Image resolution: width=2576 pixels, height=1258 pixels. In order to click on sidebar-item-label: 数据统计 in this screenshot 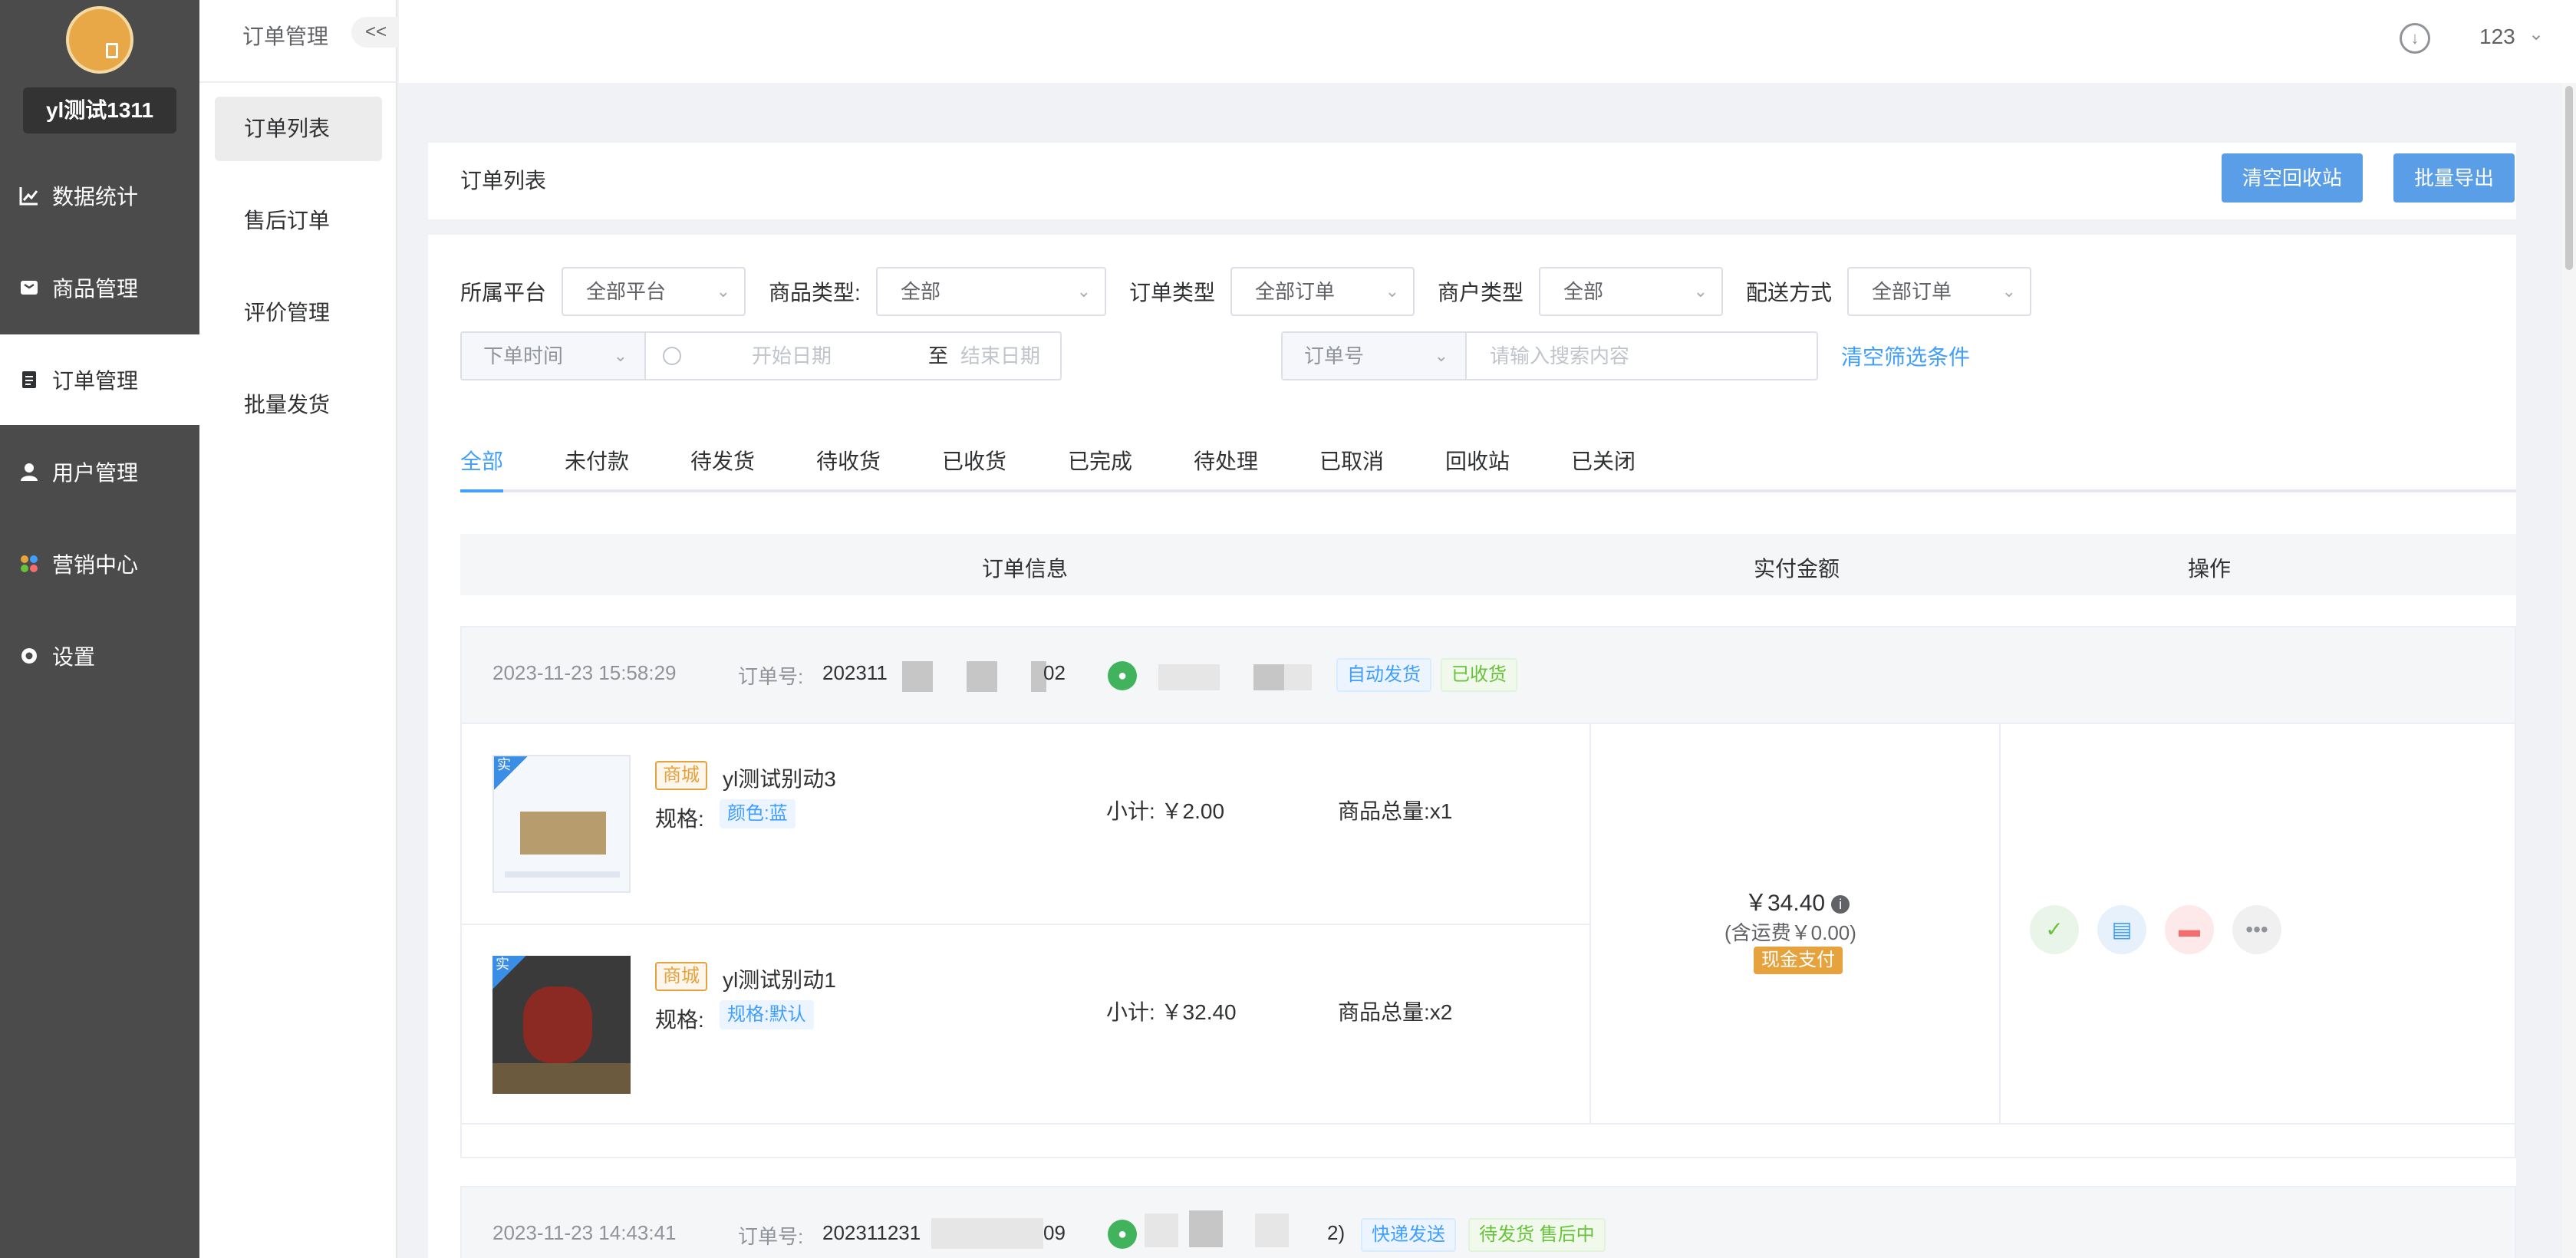, I will do `click(95, 197)`.